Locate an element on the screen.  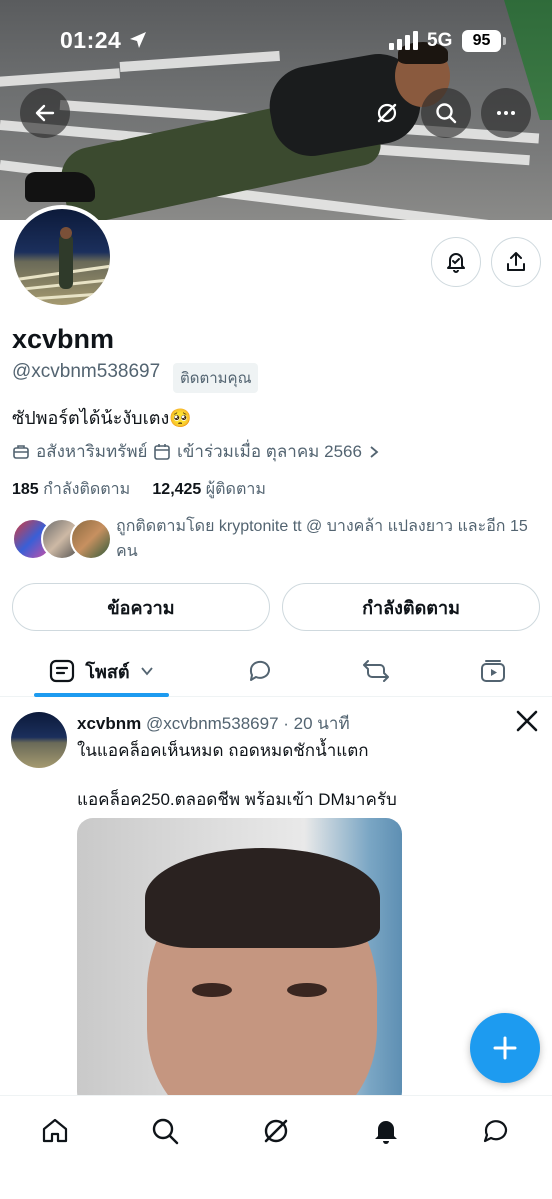
nav-search is located at coordinates (165, 1131).